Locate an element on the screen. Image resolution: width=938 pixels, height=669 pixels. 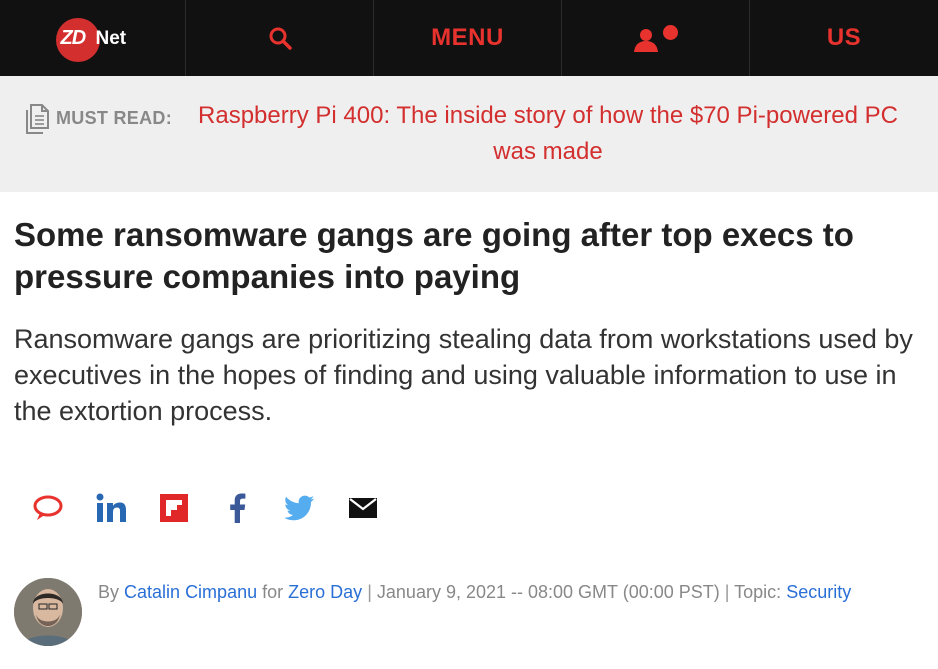
account-button is located at coordinates (656, 38).